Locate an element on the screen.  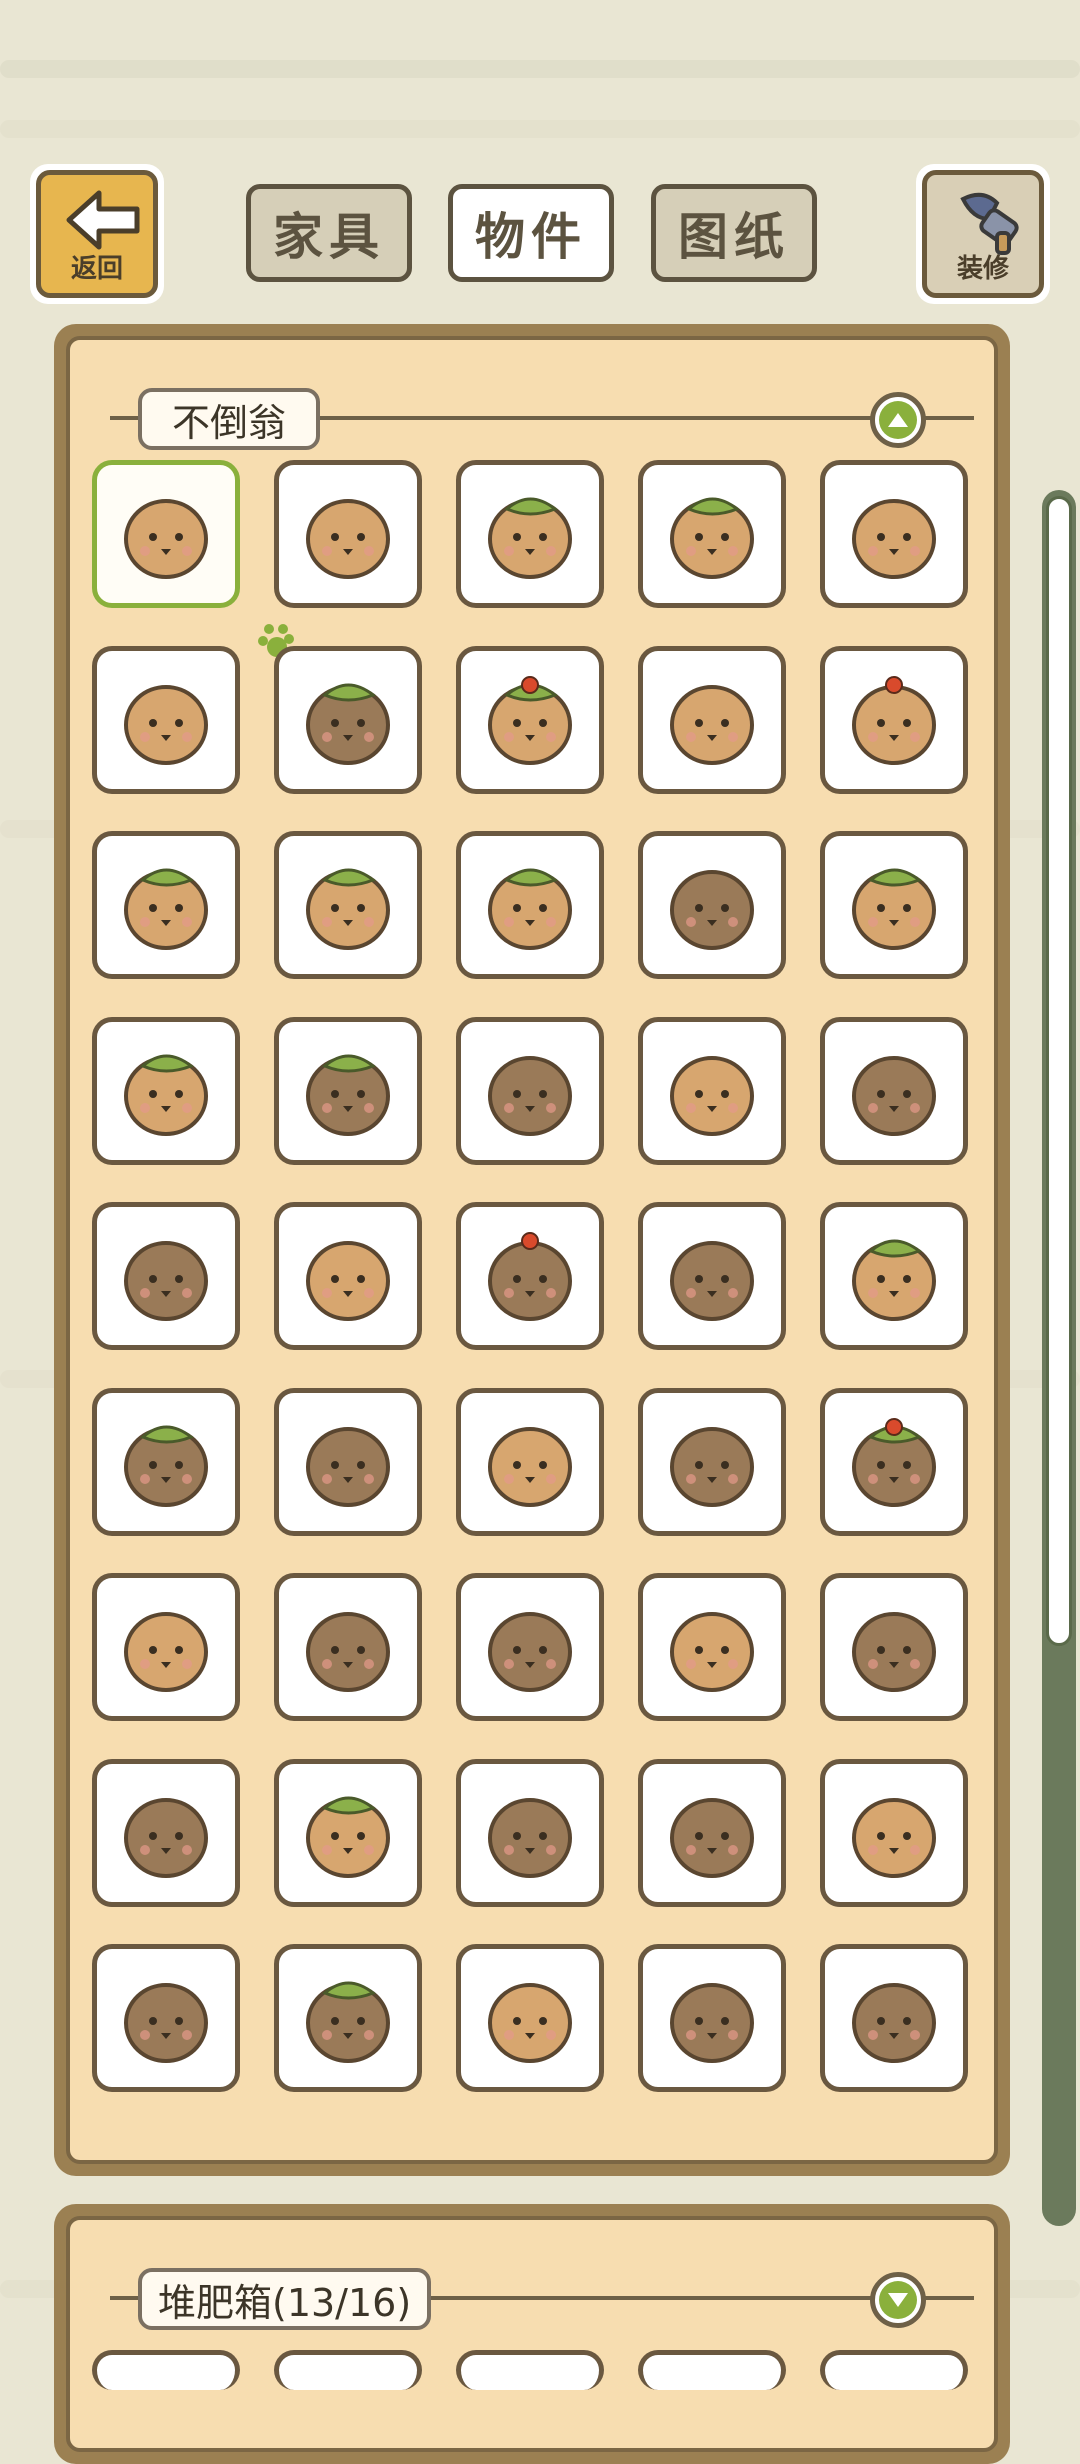
chevron-up-icon is located at coordinates (898, 420).